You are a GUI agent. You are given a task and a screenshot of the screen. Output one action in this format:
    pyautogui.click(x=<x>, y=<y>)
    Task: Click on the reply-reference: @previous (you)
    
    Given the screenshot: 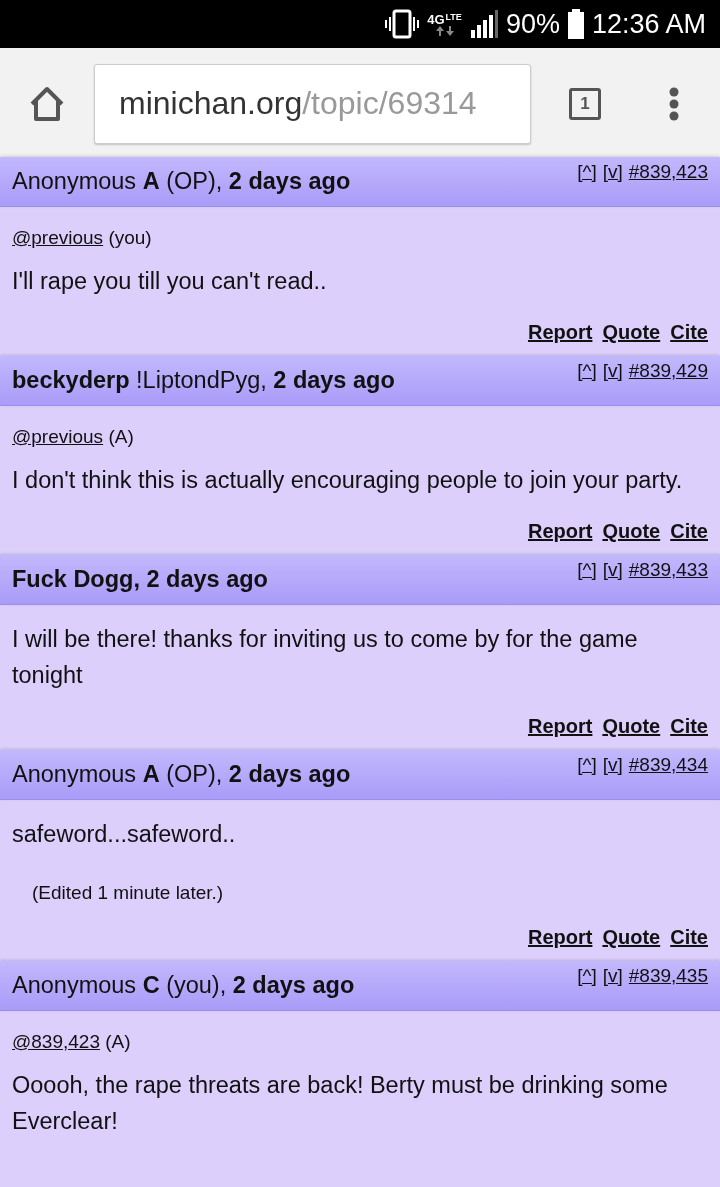 What is the action you would take?
    pyautogui.click(x=82, y=238)
    